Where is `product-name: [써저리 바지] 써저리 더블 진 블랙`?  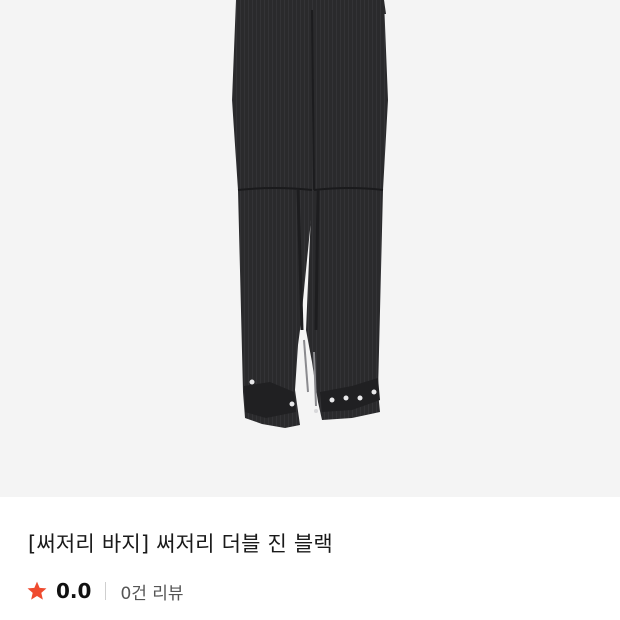
product-name: [써저리 바지] 써저리 더블 진 블랙 is located at coordinates (180, 543).